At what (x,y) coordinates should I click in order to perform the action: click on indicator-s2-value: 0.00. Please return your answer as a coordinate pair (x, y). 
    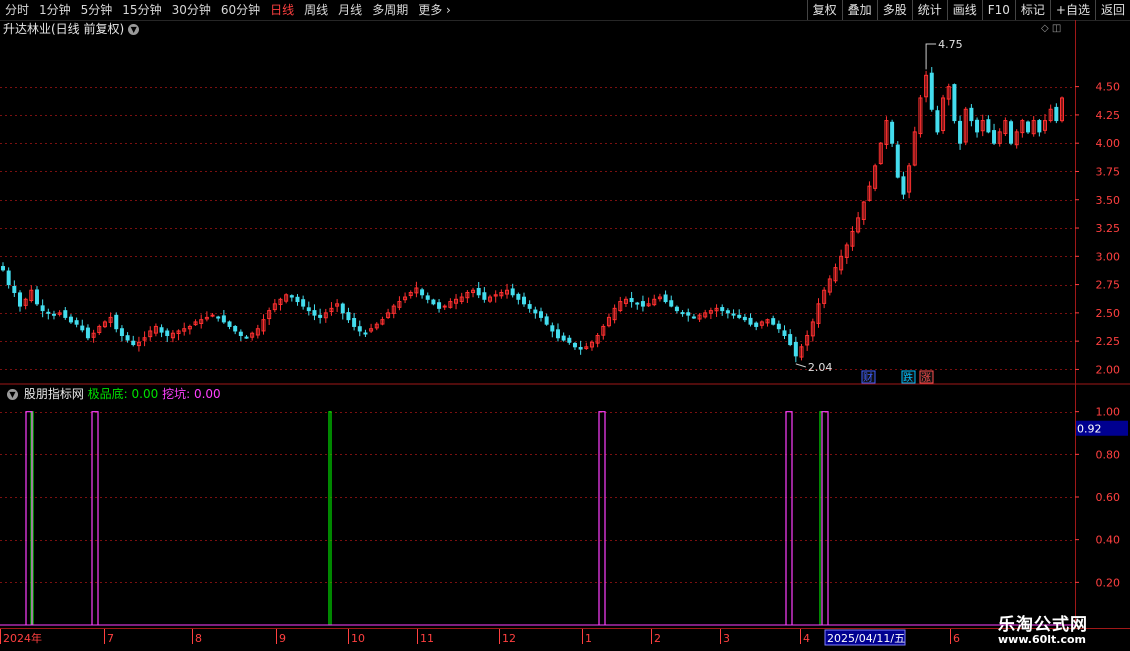
    Looking at the image, I should click on (207, 394).